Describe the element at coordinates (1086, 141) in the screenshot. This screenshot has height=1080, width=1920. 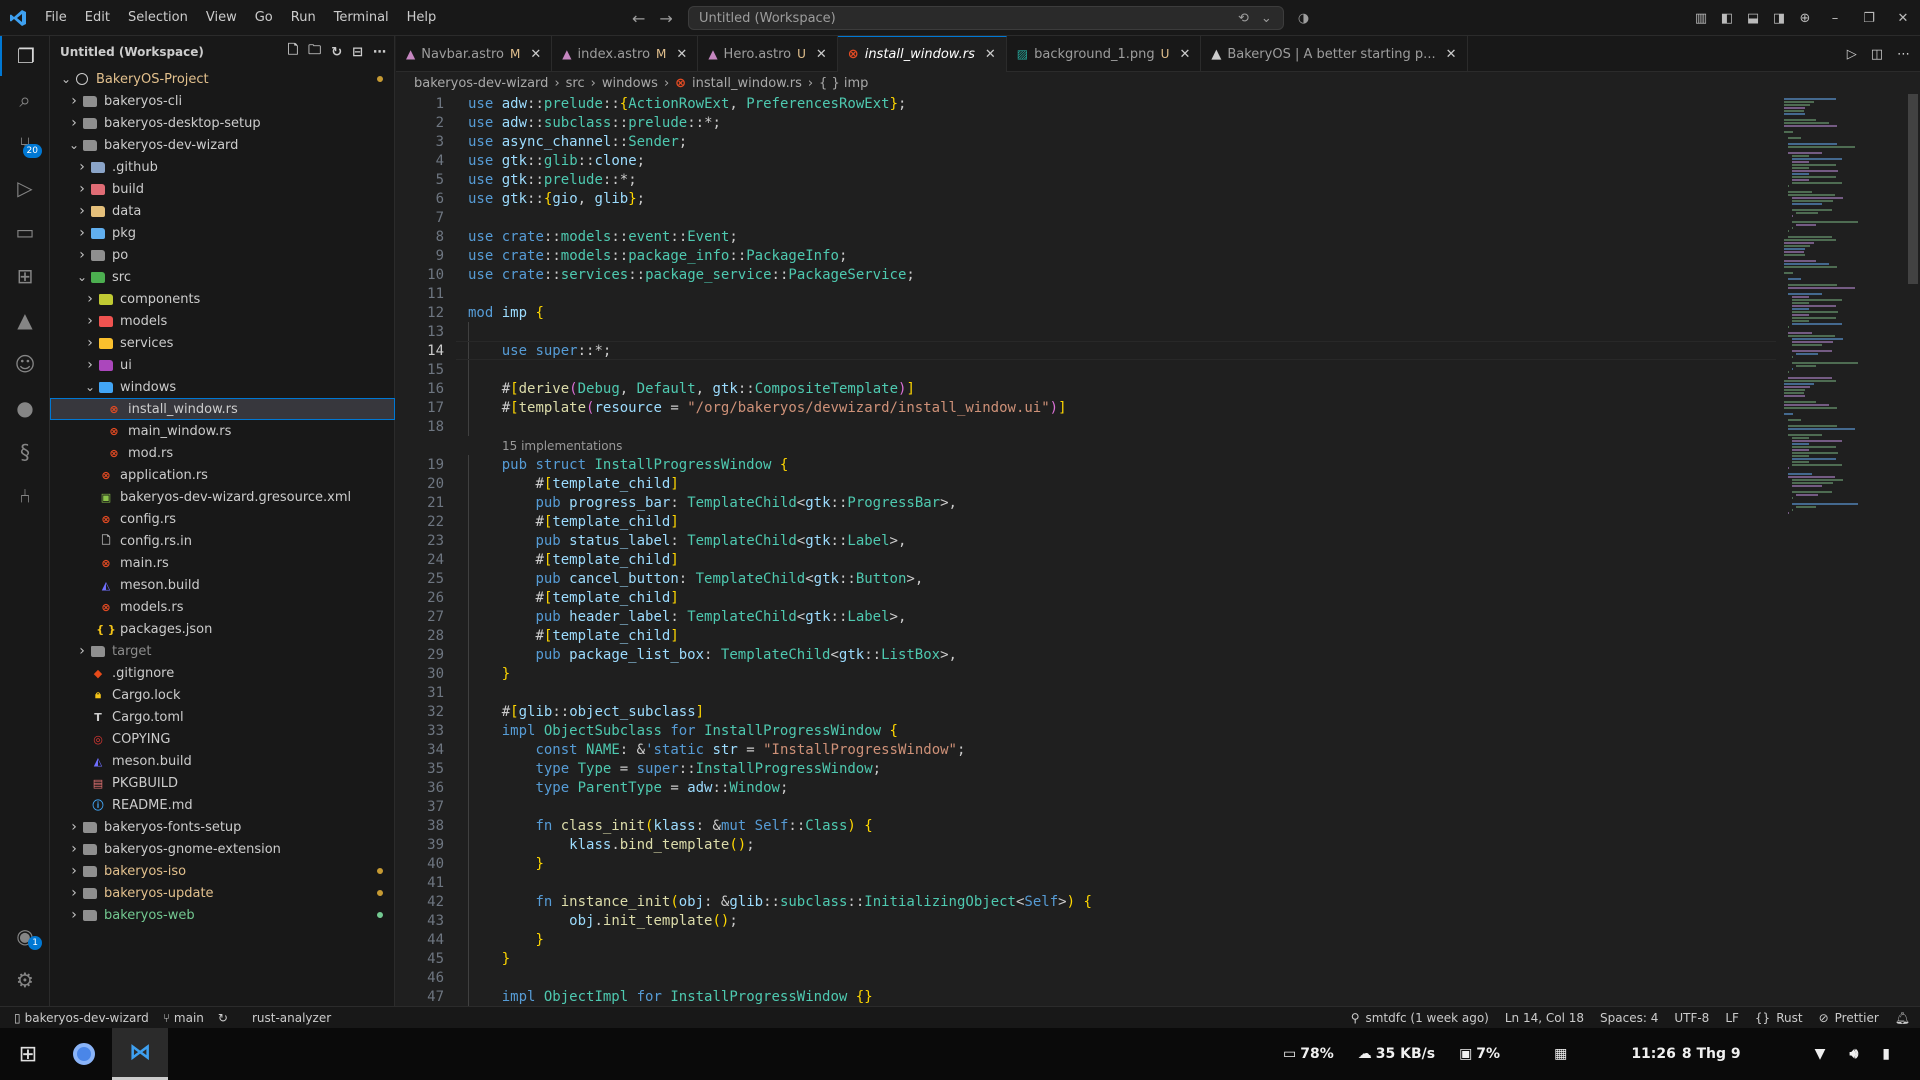
I see `code-line: 3 use async_channel::Sender;` at that location.